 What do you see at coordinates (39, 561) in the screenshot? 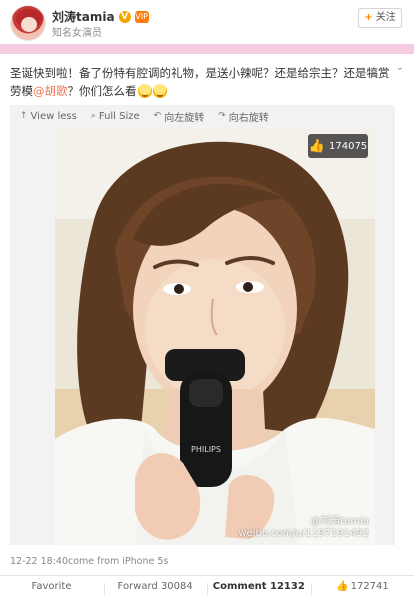
I see `post-timestamp: 12-22 18:40` at bounding box center [39, 561].